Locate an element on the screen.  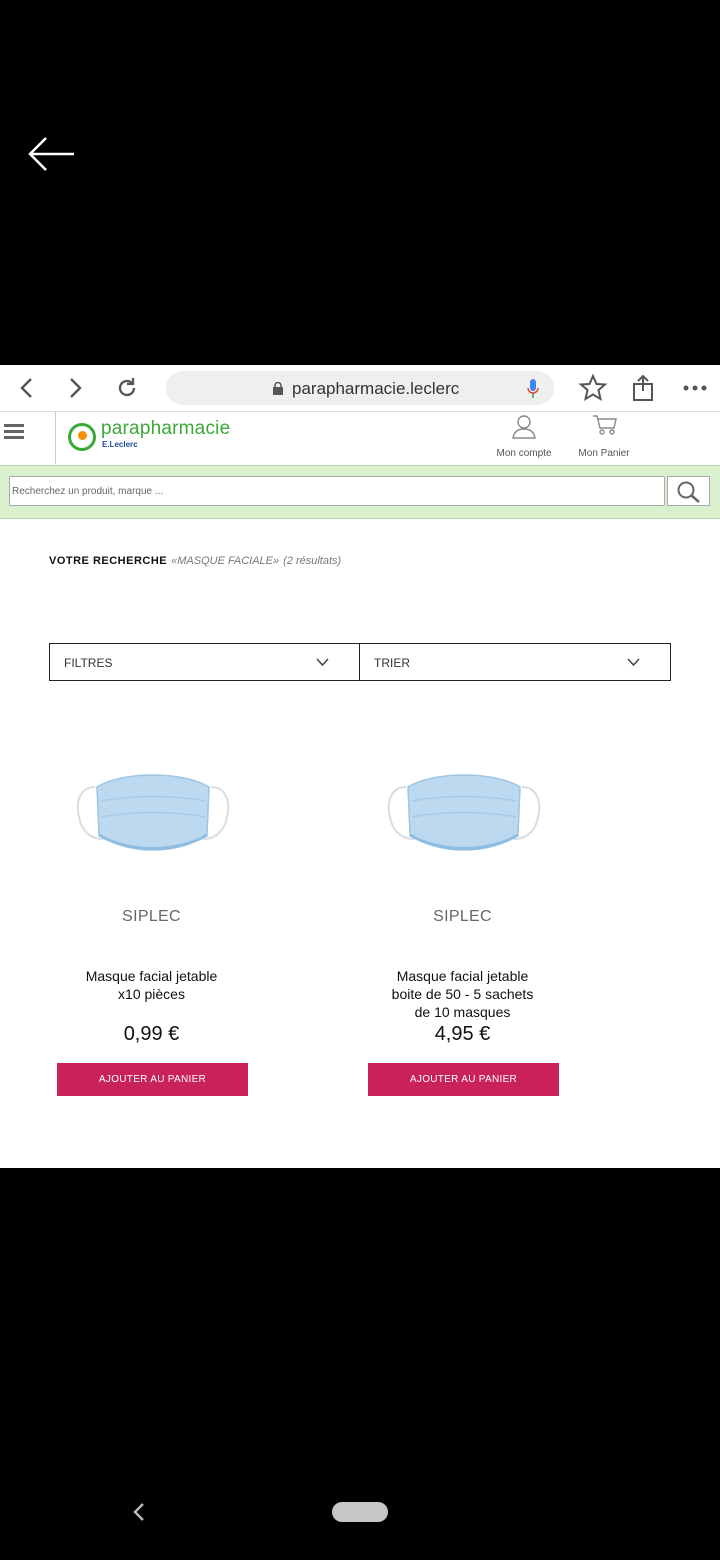
menu-icon is located at coordinates (14, 433).